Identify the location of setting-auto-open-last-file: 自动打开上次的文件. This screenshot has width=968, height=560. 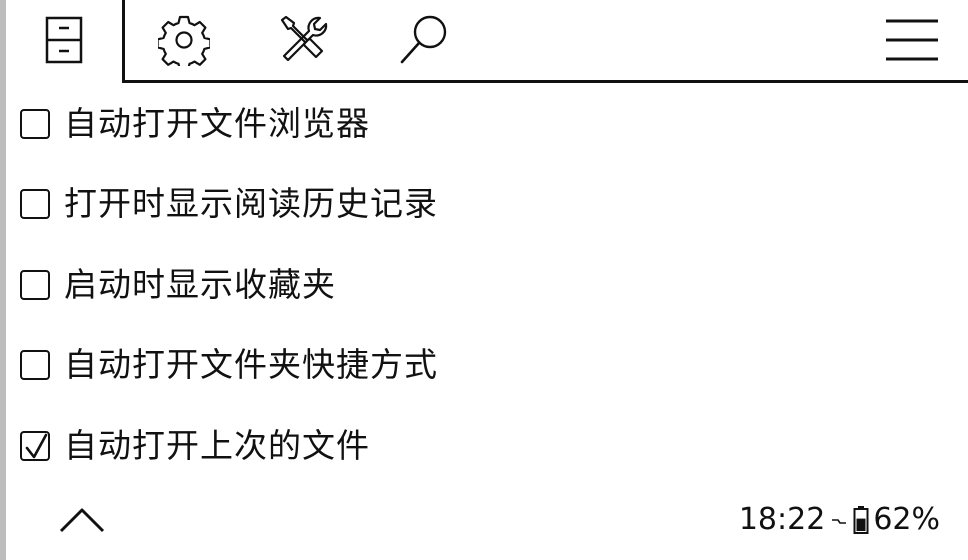
(195, 446).